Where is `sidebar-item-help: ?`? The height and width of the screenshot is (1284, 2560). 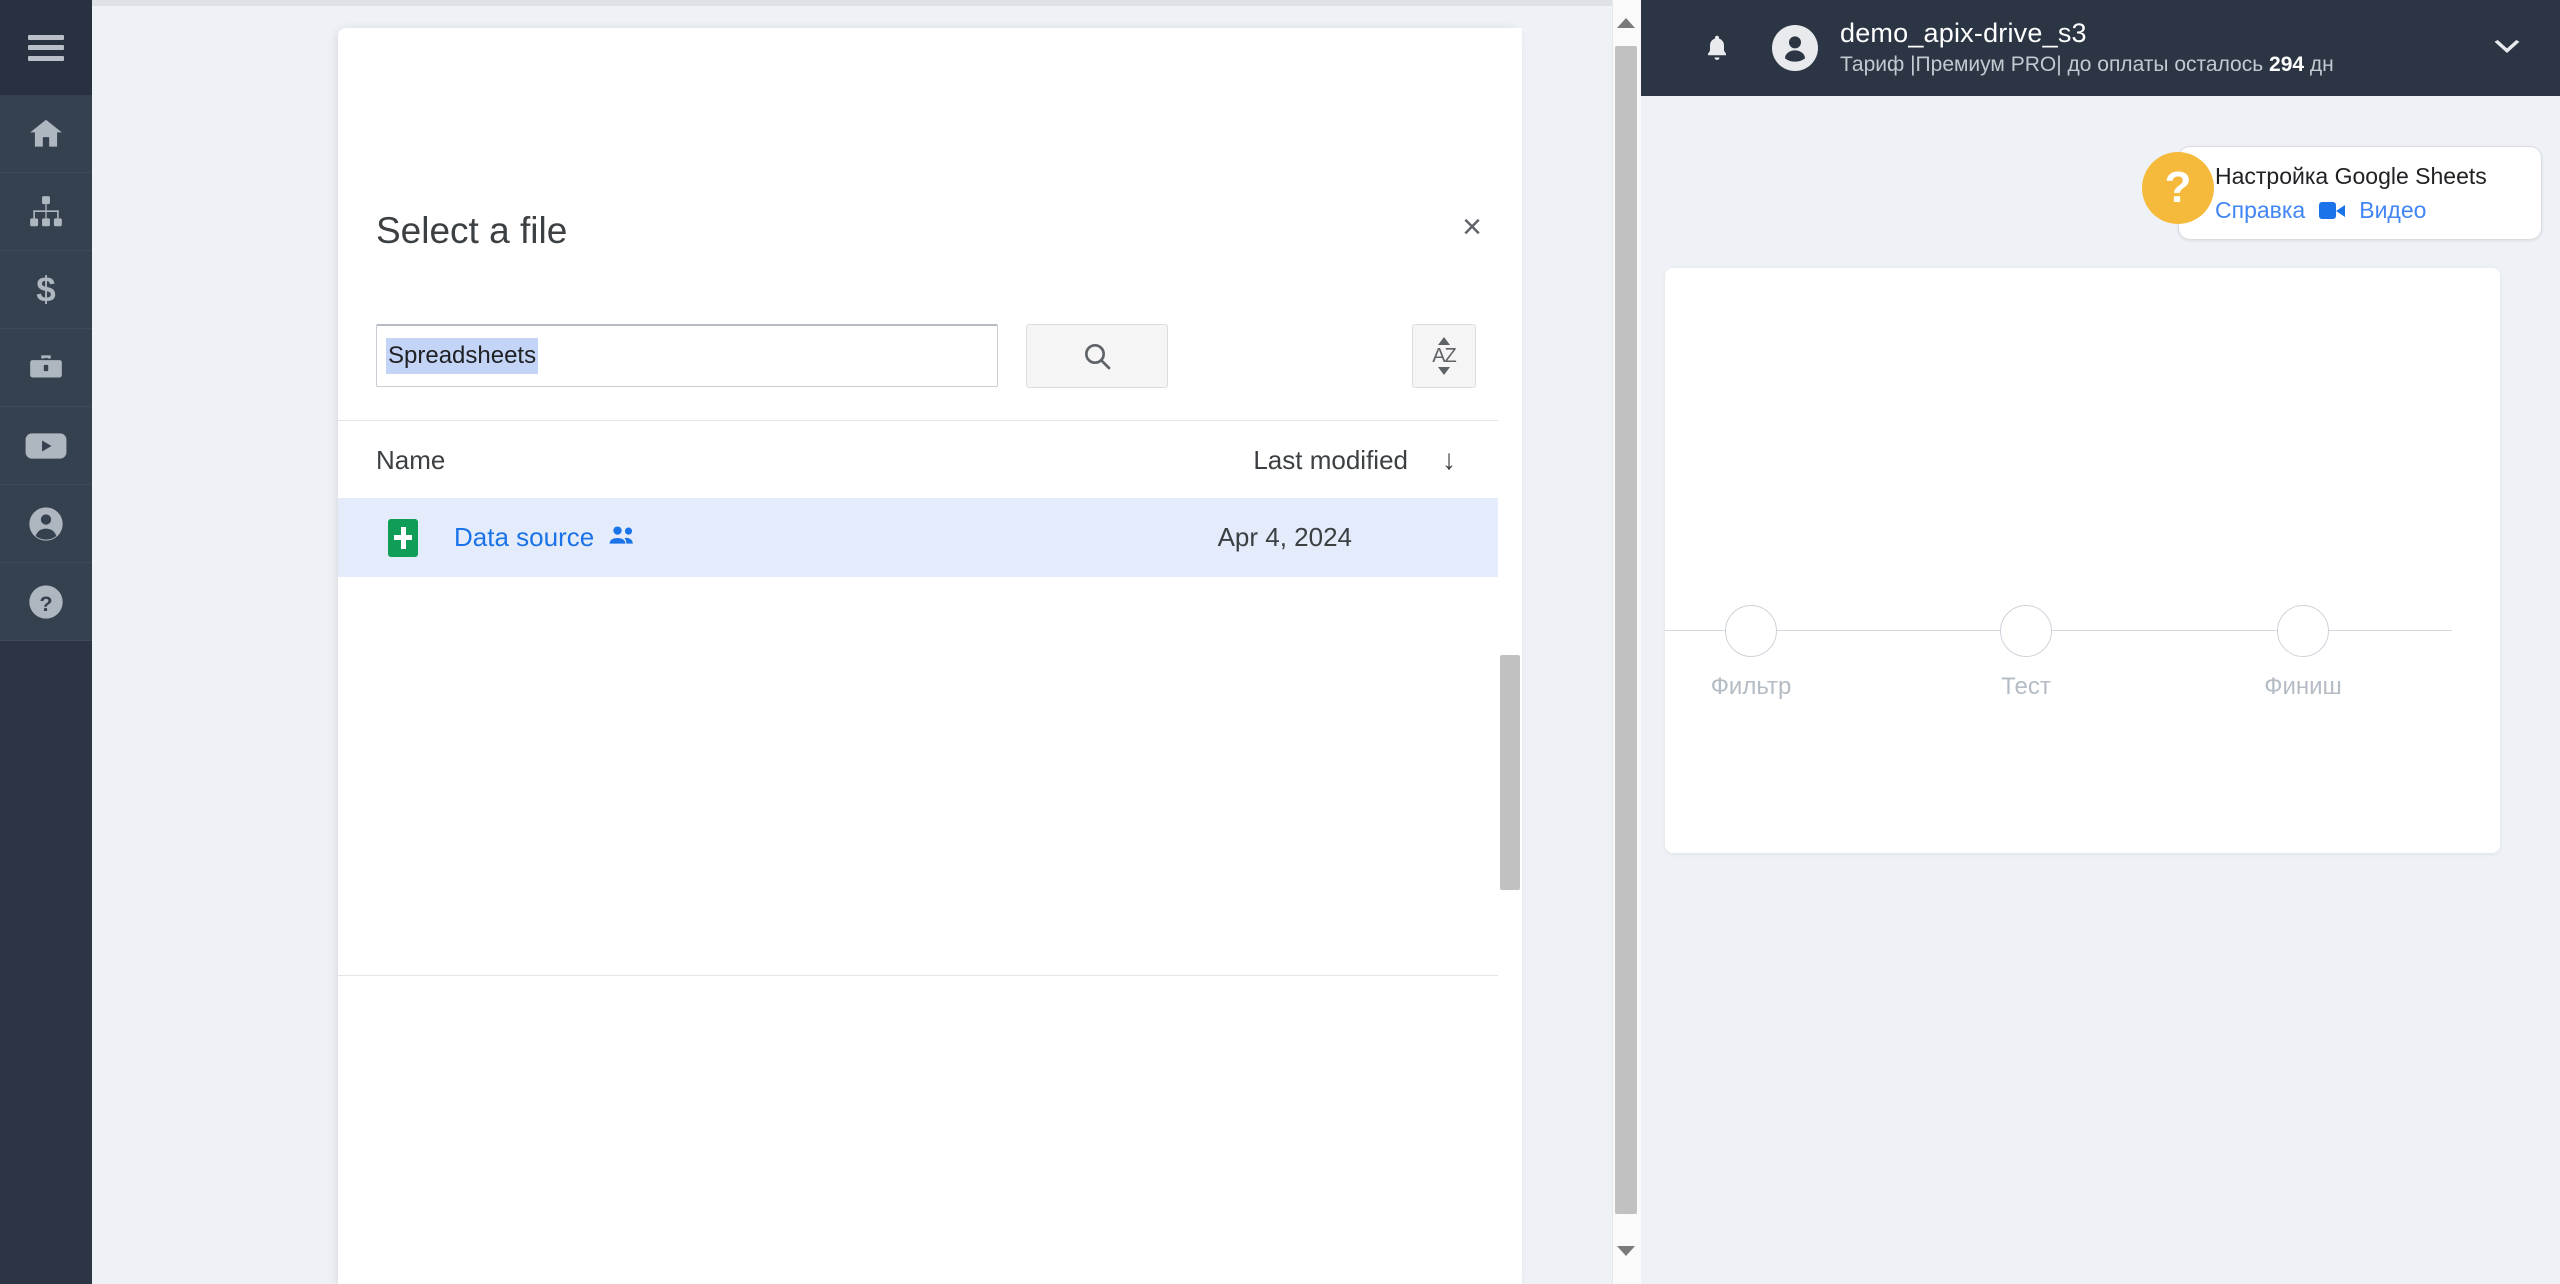 sidebar-item-help: ? is located at coordinates (46, 602).